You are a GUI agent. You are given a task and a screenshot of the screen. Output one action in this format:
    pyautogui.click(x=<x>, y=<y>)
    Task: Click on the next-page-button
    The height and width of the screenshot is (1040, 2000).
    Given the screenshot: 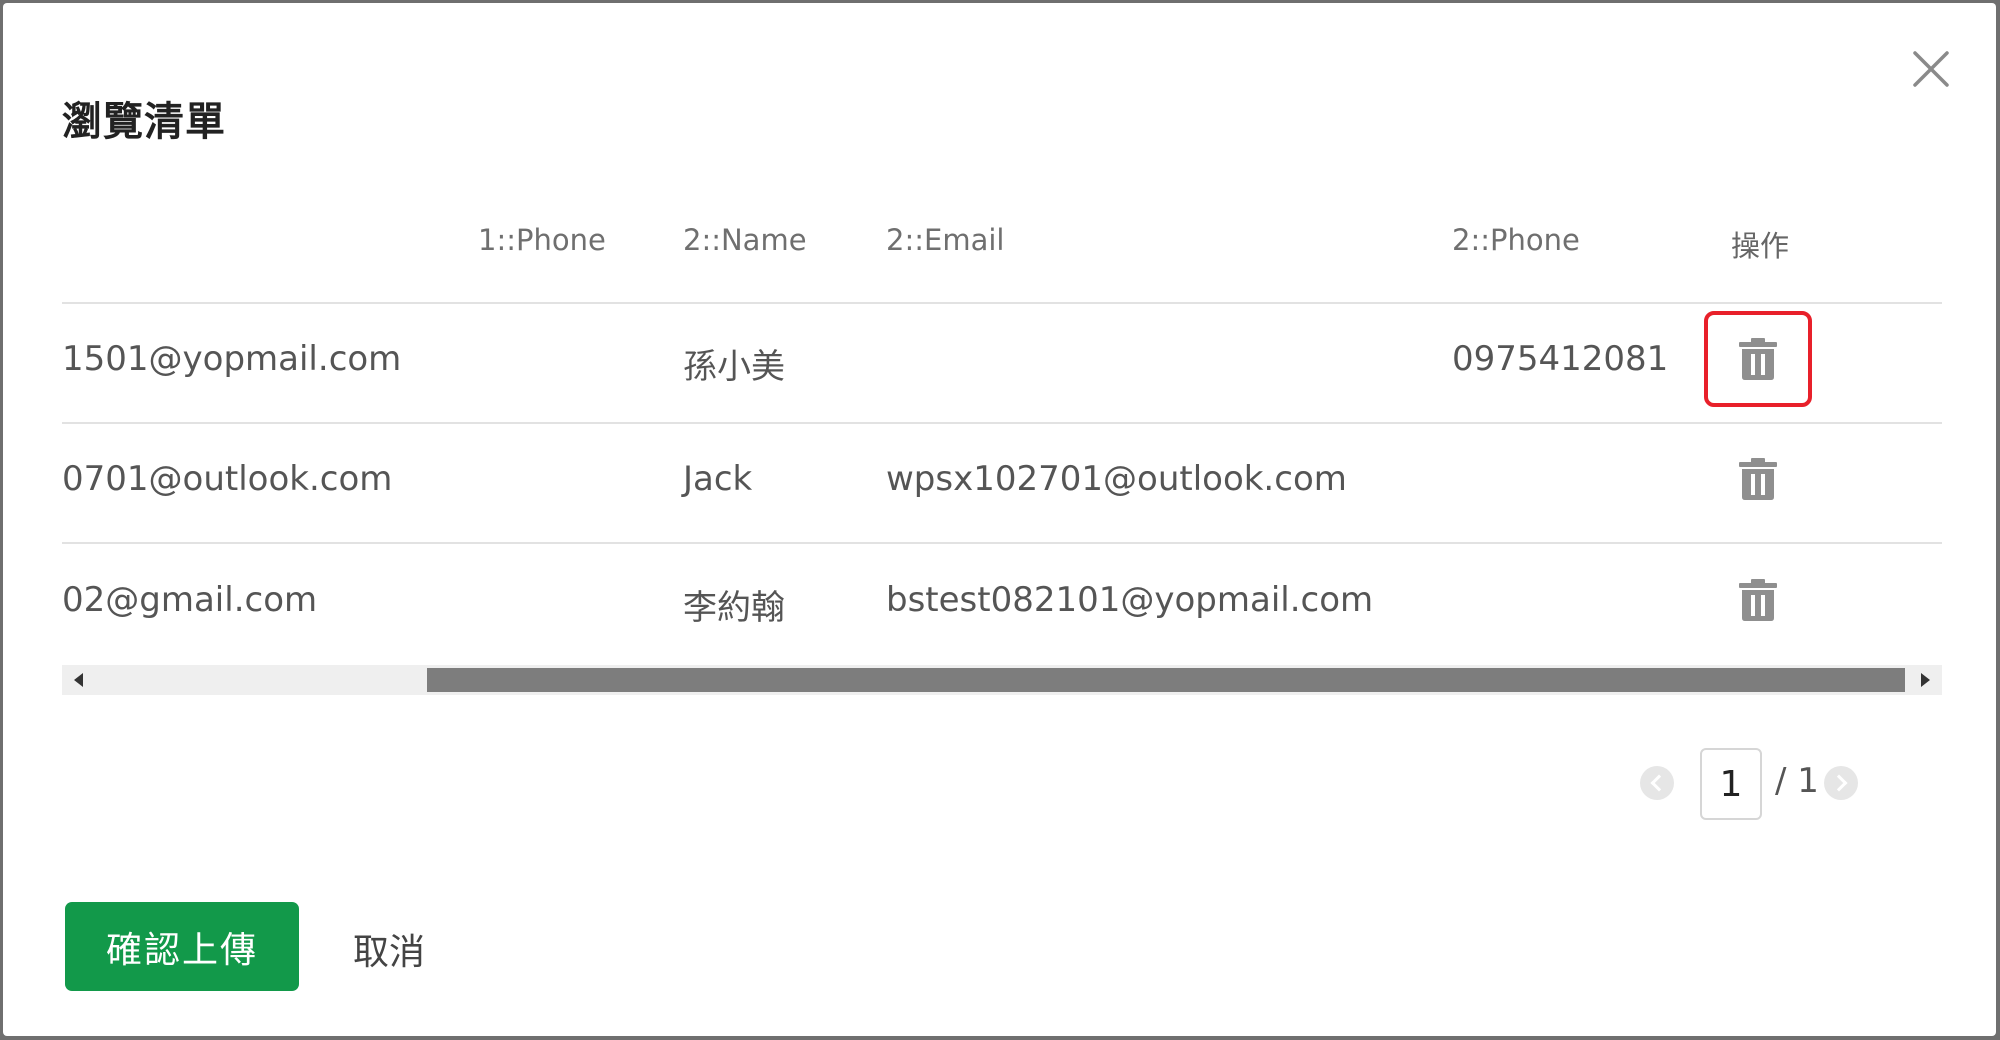 What is the action you would take?
    pyautogui.click(x=1841, y=783)
    